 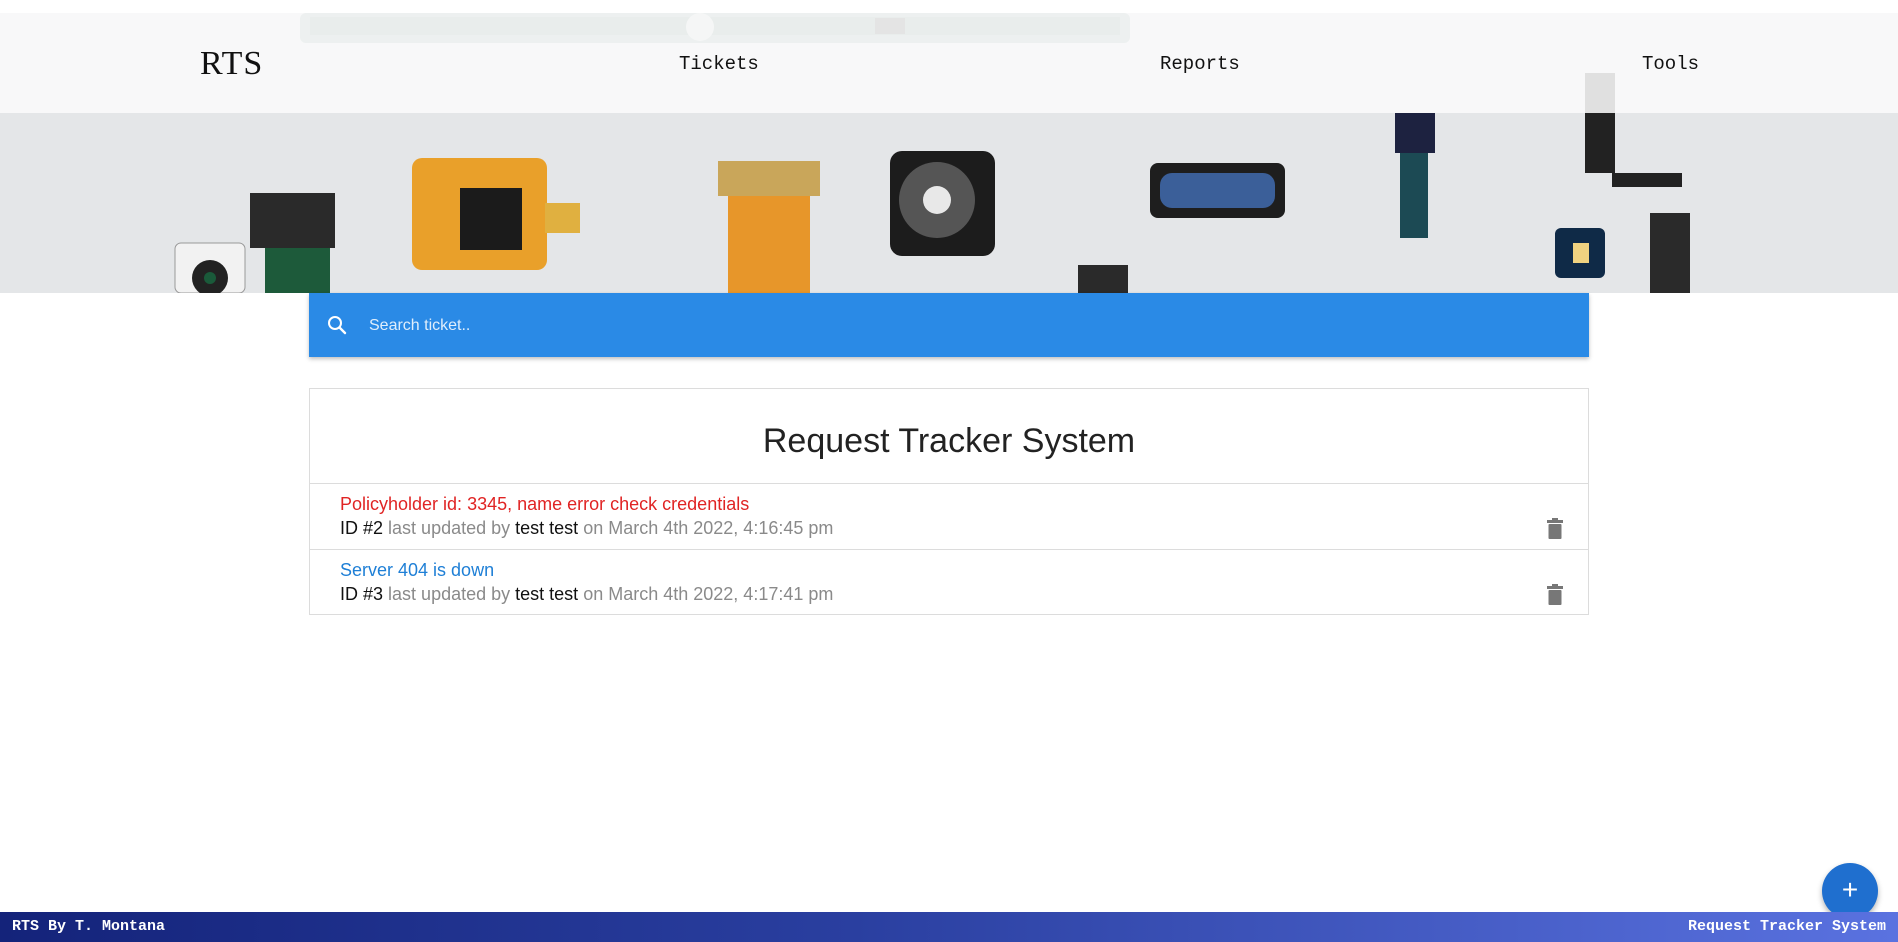 I want to click on search-bar, so click(x=949, y=326).